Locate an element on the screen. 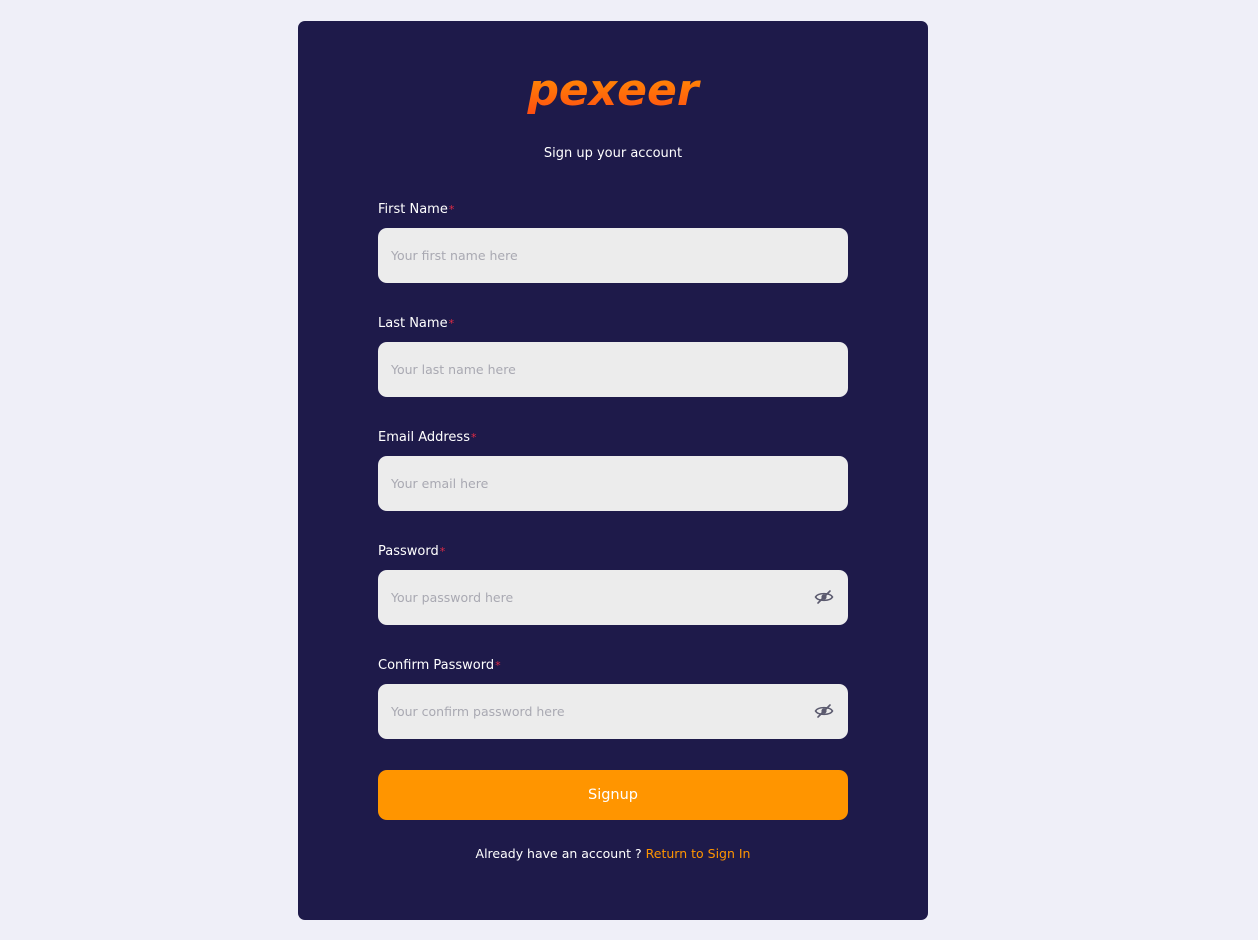 The height and width of the screenshot is (940, 1258). password-label: Password* is located at coordinates (613, 552).